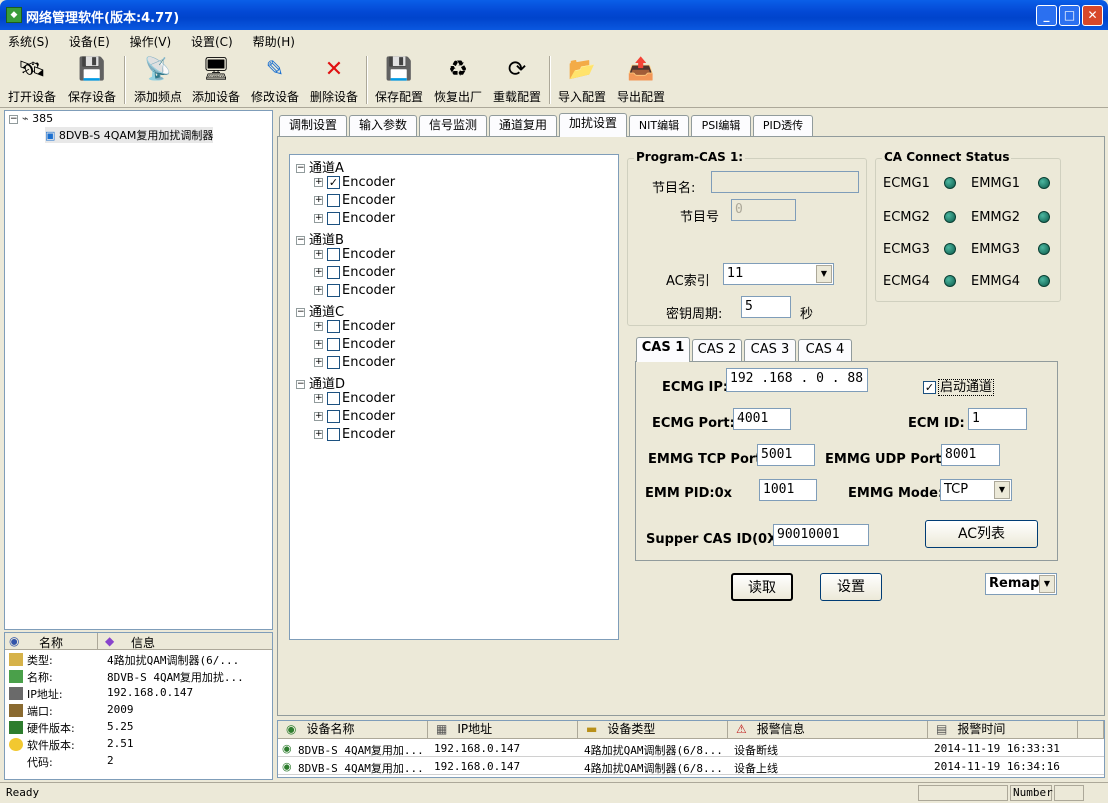  Describe the element at coordinates (766, 307) in the screenshot. I see `key-period-field: 5` at that location.